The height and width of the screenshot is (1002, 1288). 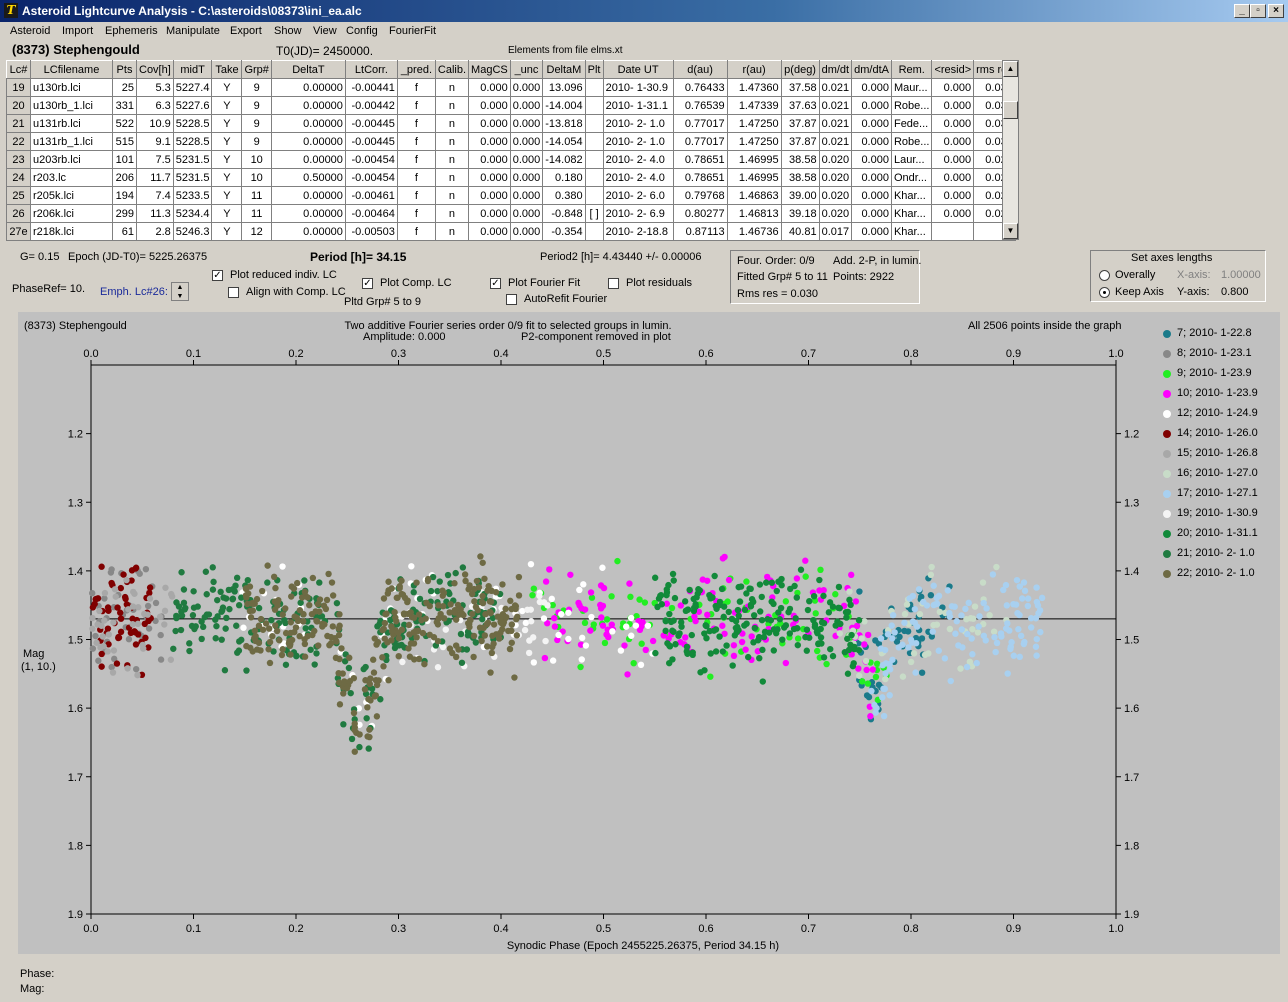 What do you see at coordinates (638, 87) in the screenshot?
I see `table-cell: 2010- 1-30.9` at bounding box center [638, 87].